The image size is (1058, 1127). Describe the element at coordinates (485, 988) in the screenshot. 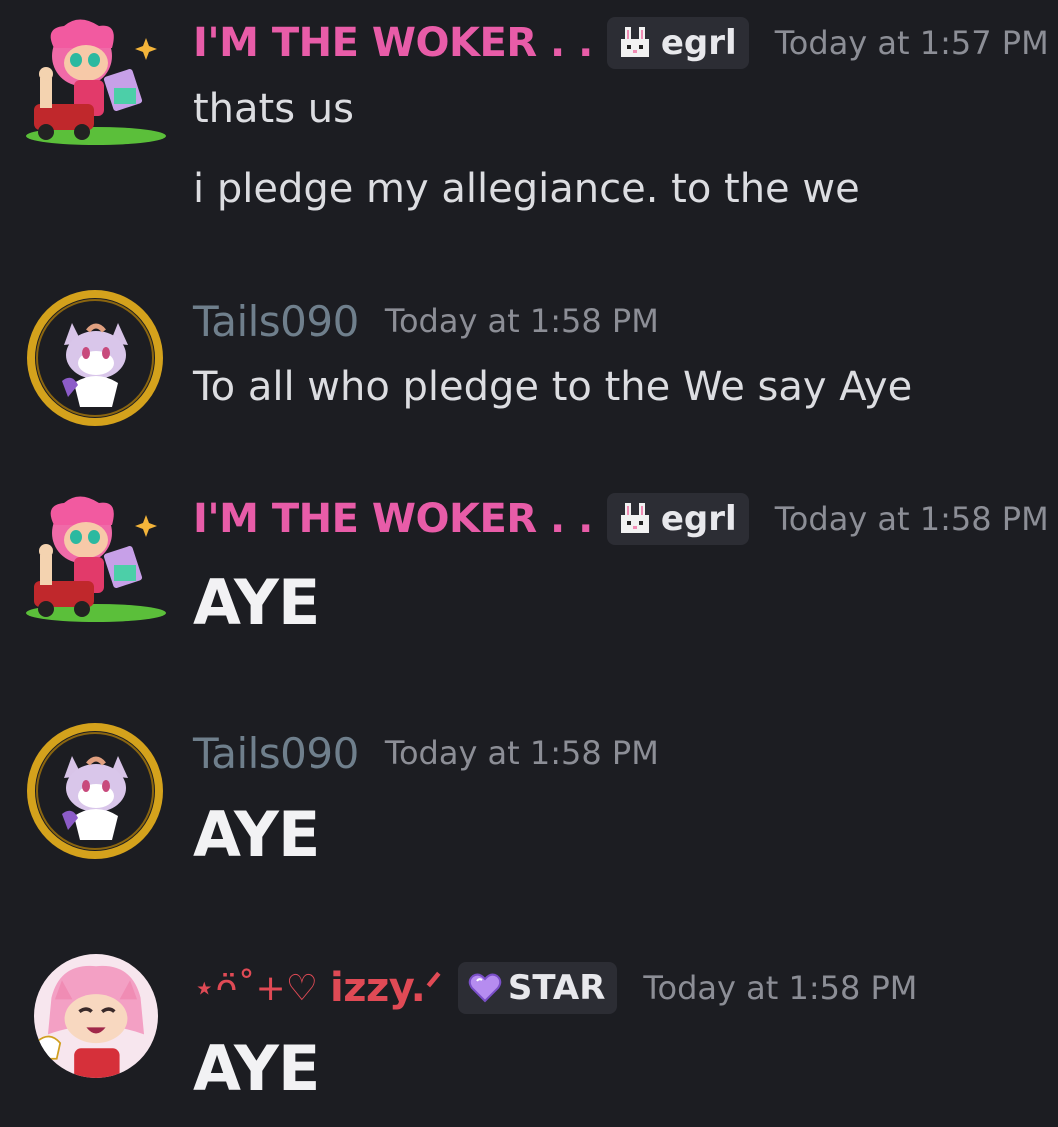

I see `purple-heart-icon` at that location.